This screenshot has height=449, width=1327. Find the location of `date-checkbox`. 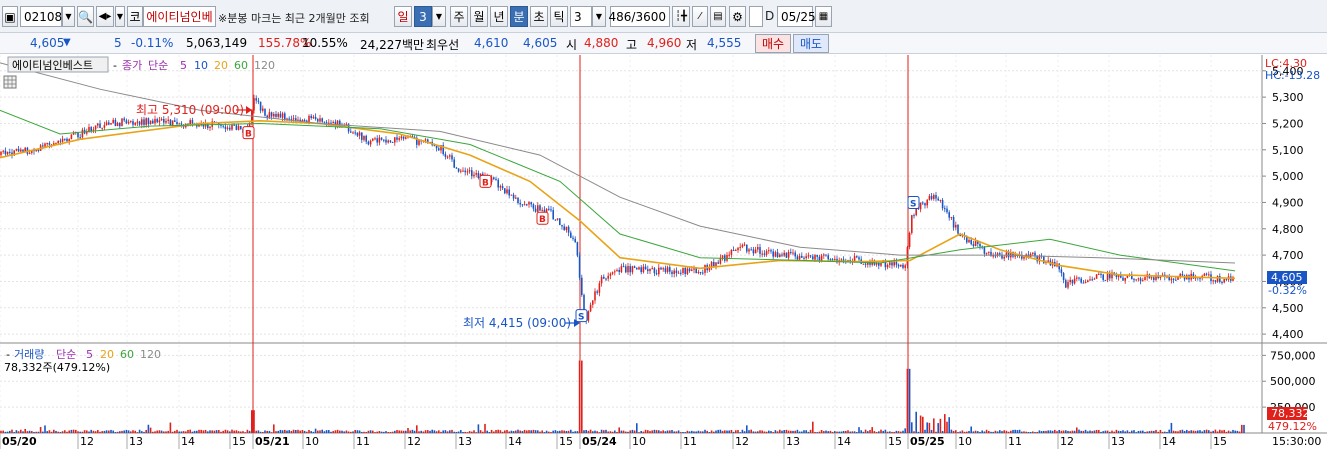

date-checkbox is located at coordinates (756, 16).